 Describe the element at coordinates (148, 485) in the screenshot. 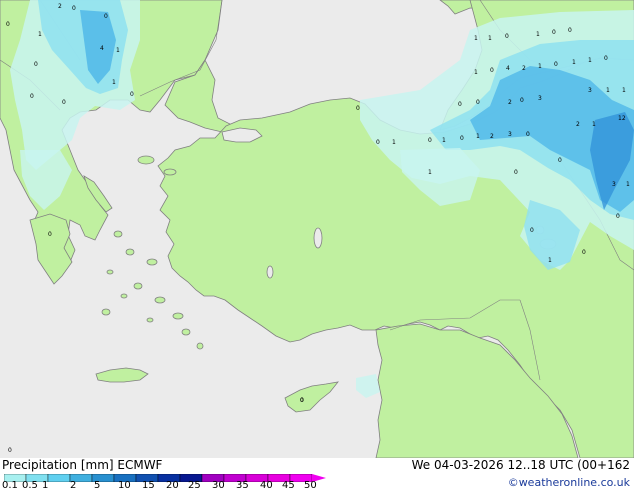

I see `scale-tick-label: 15` at that location.